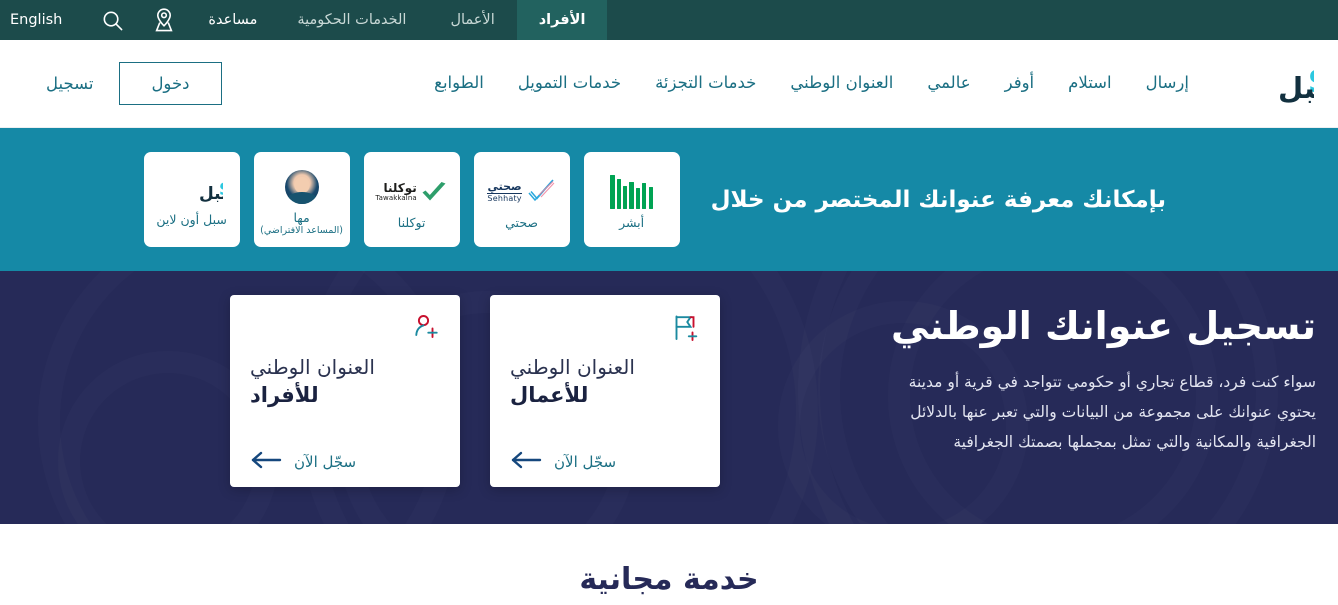 This screenshot has width=1338, height=605. I want to click on top-utility-actions: مساعدة English, so click(137, 20).